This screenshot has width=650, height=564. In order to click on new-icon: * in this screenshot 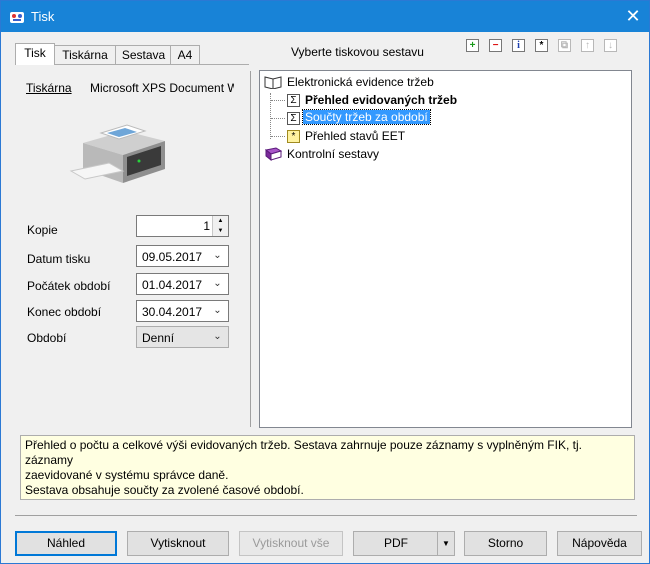, I will do `click(541, 45)`.